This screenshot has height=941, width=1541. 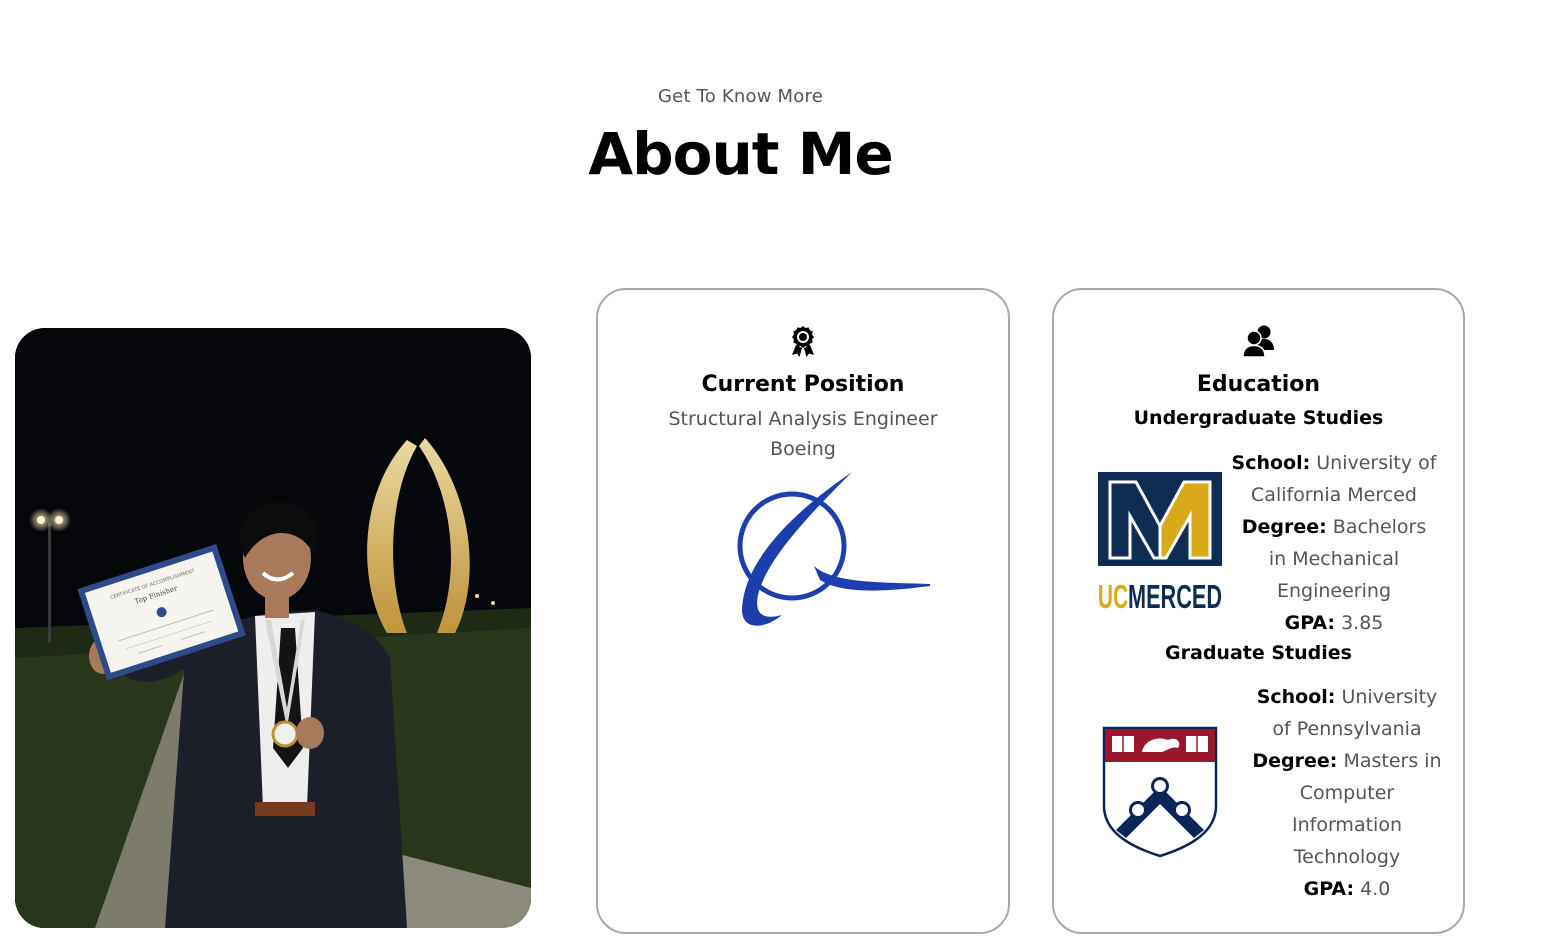 I want to click on boeing-logo, so click(x=832, y=553).